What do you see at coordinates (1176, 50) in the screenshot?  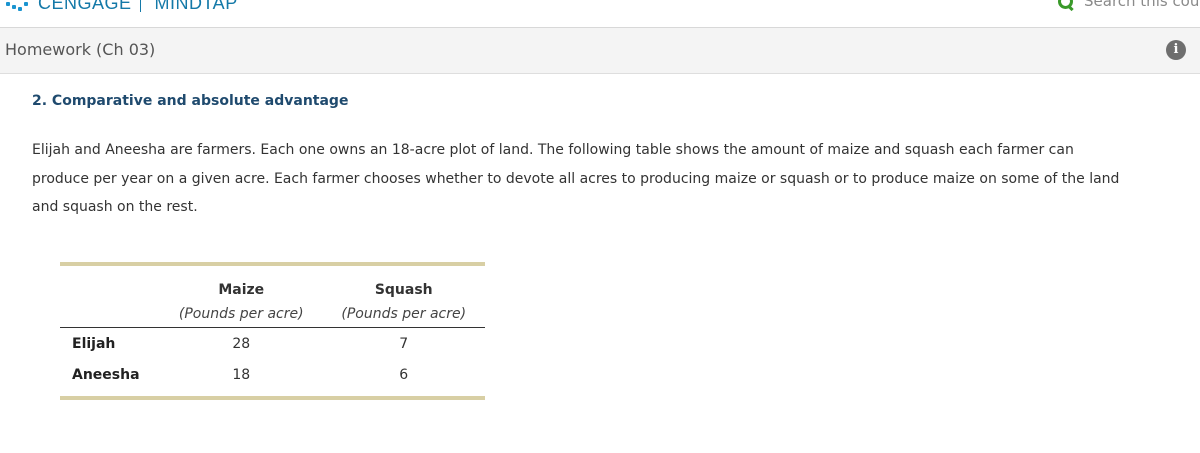 I see `info-icon: i` at bounding box center [1176, 50].